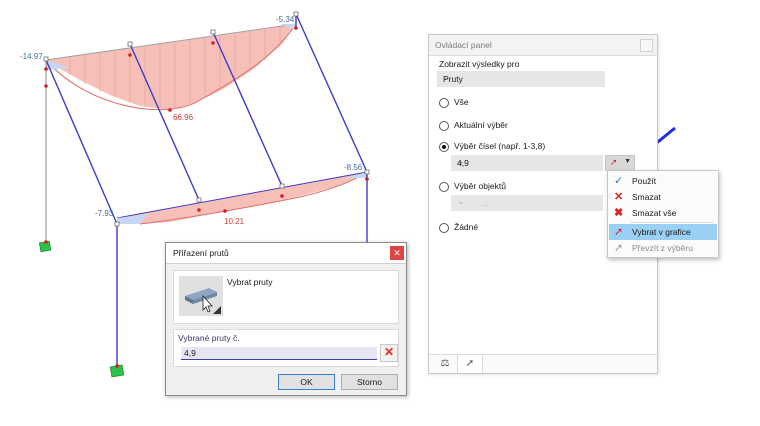 This screenshot has width=760, height=426. What do you see at coordinates (619, 181) in the screenshot?
I see `check-icon: ✓` at bounding box center [619, 181].